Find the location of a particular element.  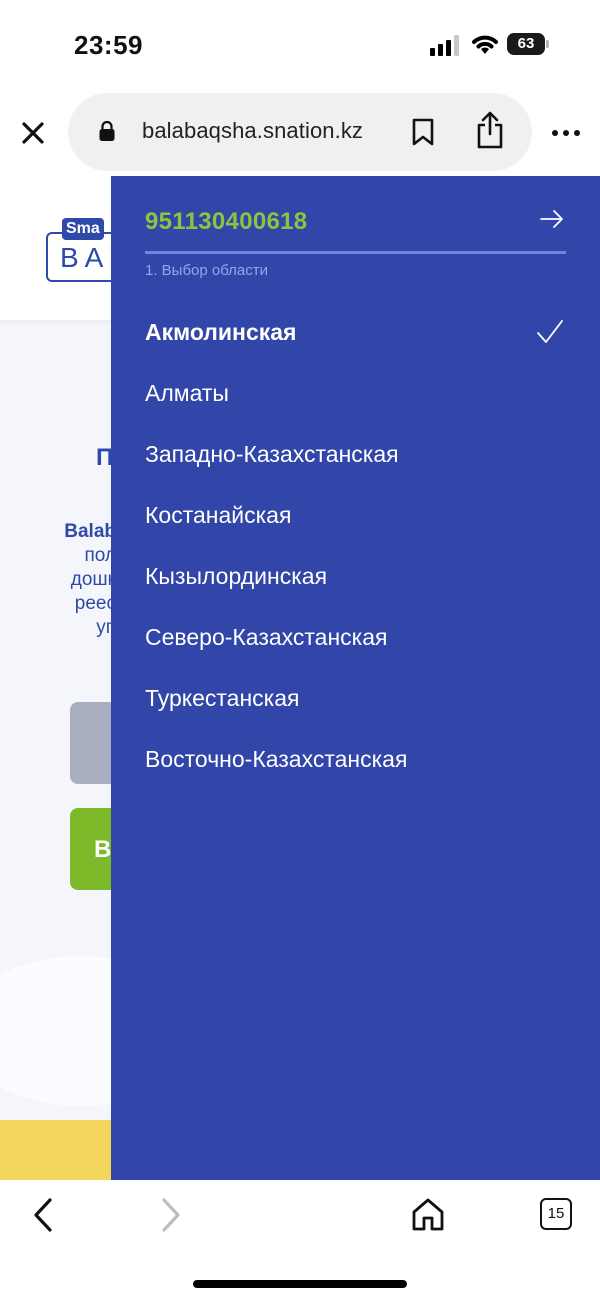

url-text: balabaqsha.snation.kz is located at coordinates (253, 130).